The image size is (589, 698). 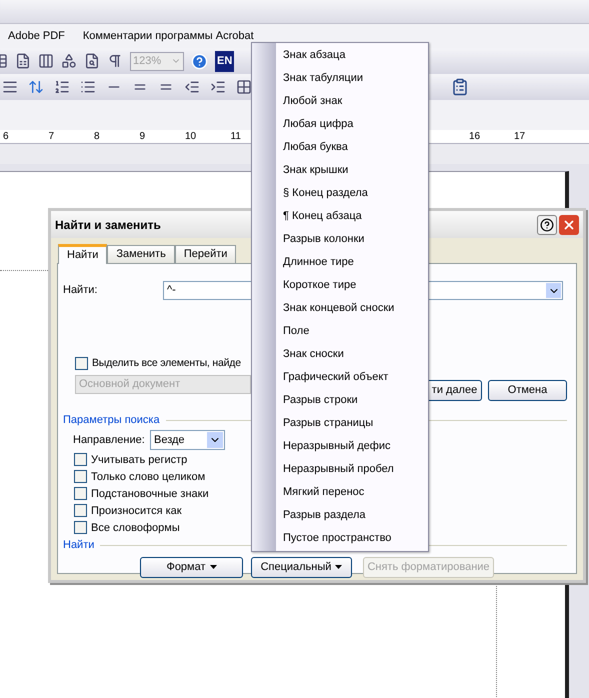 What do you see at coordinates (335, 216) in the screenshot?
I see `menu-item: ¶ Конец абзаца` at bounding box center [335, 216].